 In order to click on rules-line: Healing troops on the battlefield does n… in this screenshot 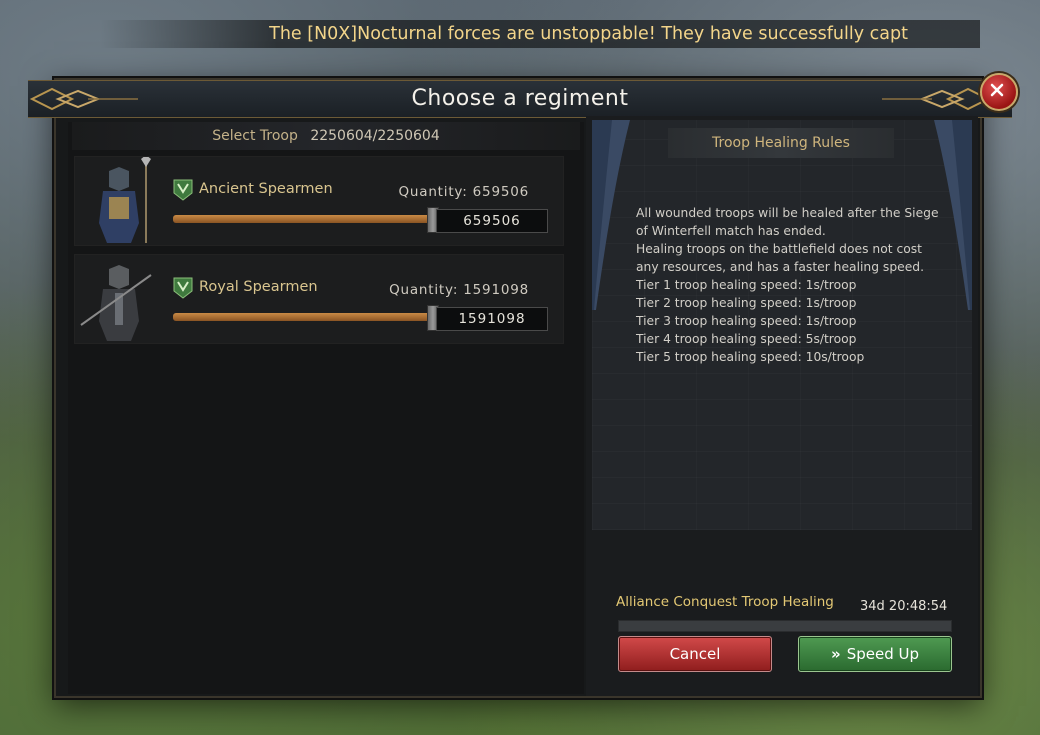, I will do `click(779, 249)`.